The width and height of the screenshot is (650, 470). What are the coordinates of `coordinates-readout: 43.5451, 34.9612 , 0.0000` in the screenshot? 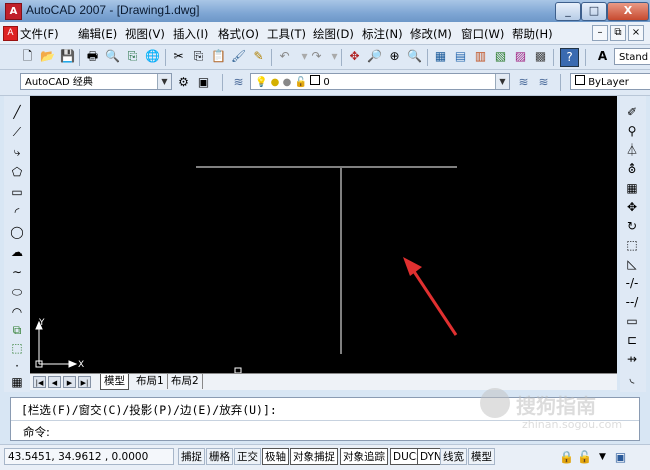 It's located at (89, 456).